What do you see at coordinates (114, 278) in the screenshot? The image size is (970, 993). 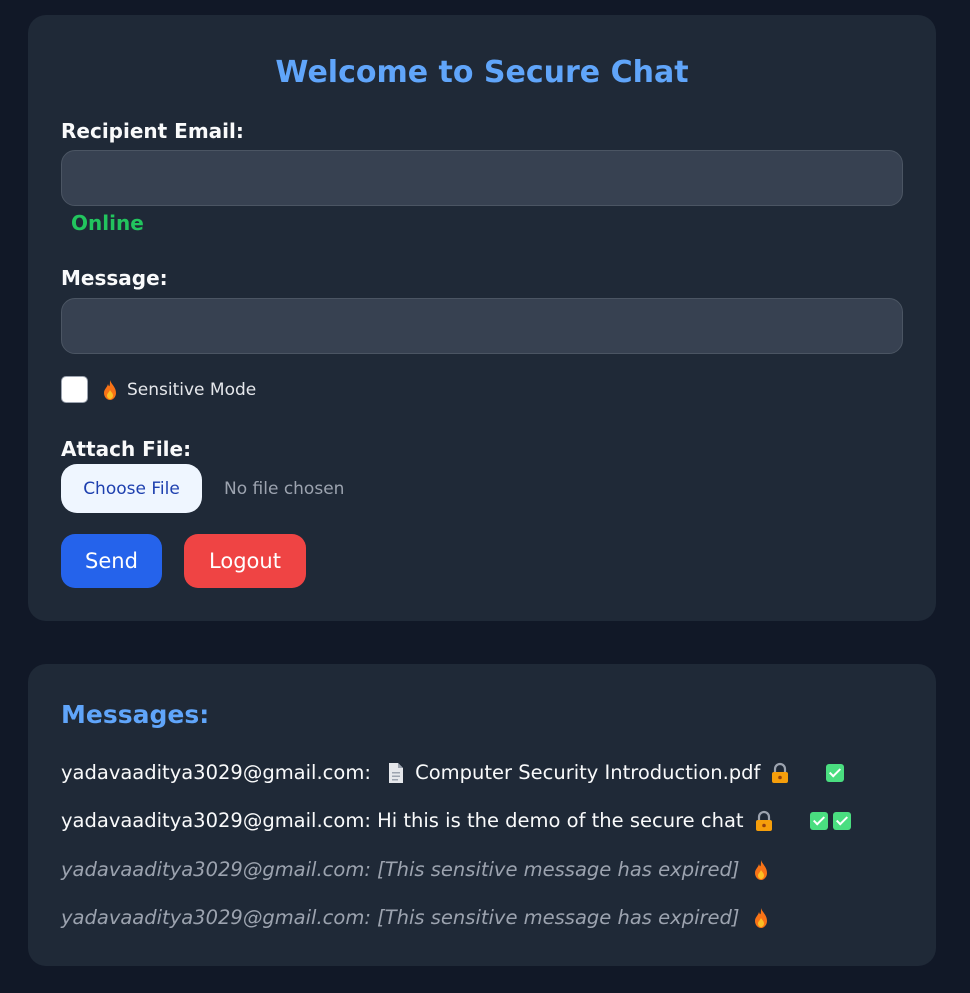 I see `message-label: Message:` at bounding box center [114, 278].